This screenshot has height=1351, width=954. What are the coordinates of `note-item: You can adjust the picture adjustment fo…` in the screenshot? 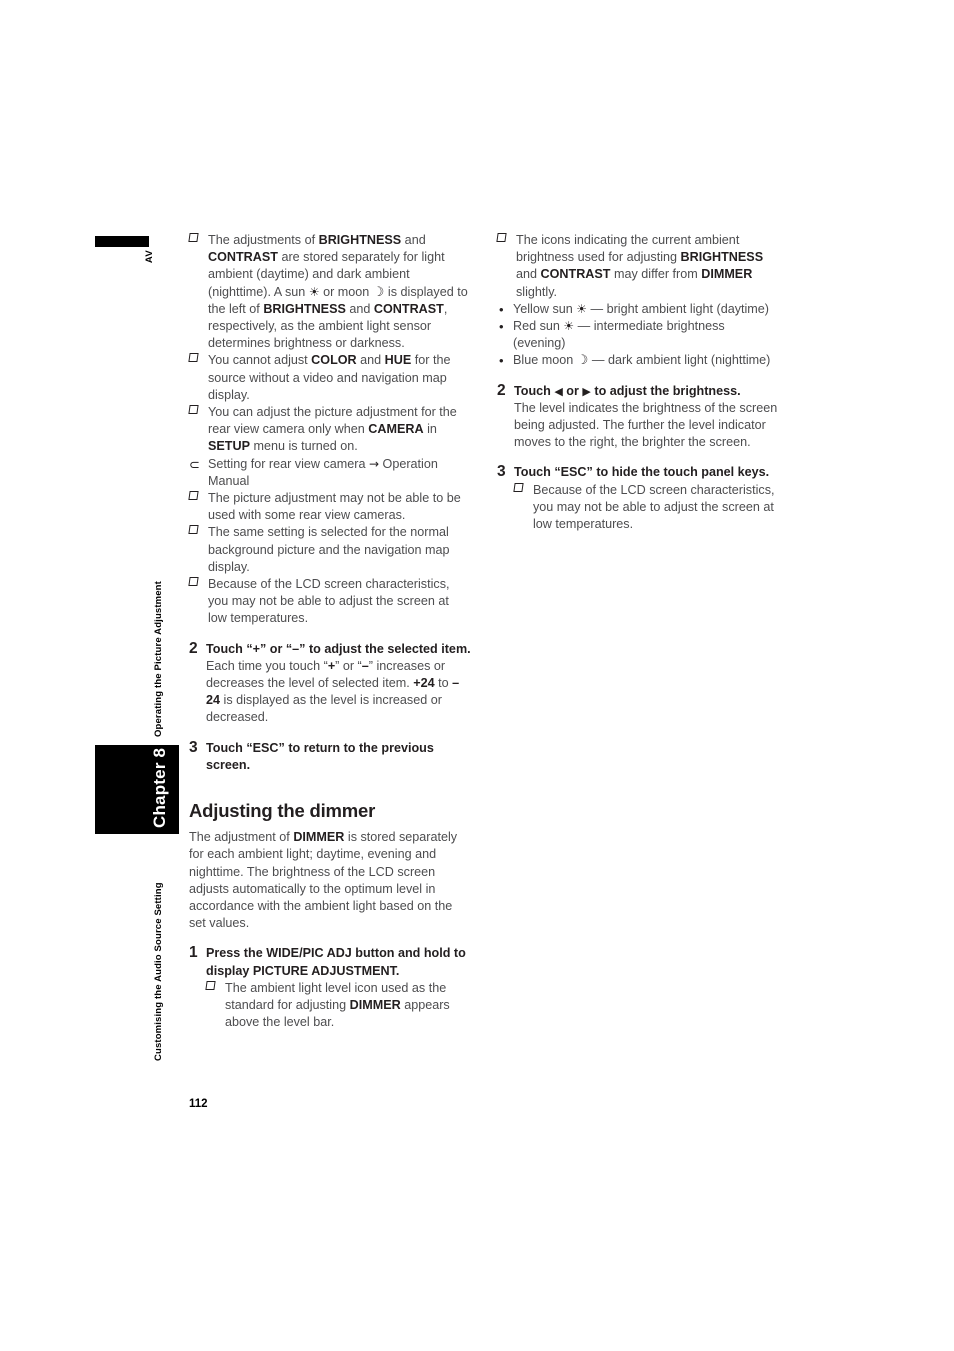 It's located at (329, 430).